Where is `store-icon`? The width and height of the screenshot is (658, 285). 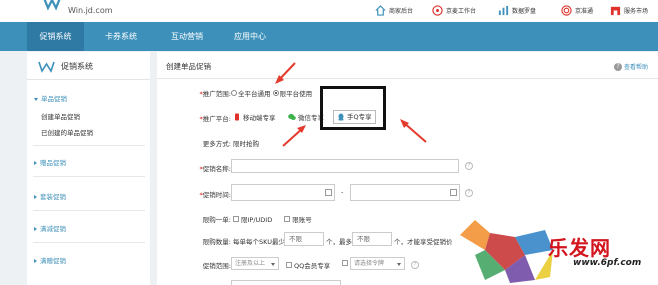
store-icon is located at coordinates (615, 10).